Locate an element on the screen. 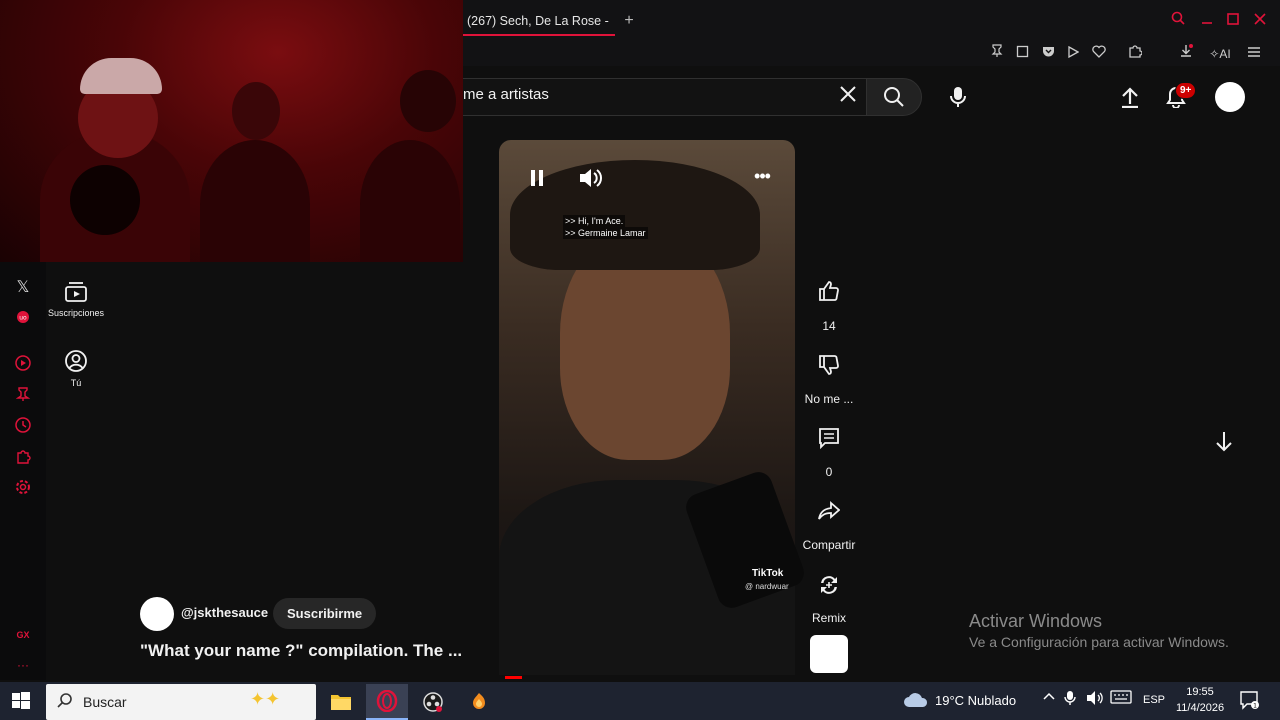 The image size is (1280, 720). dislike-button is located at coordinates (829, 365).